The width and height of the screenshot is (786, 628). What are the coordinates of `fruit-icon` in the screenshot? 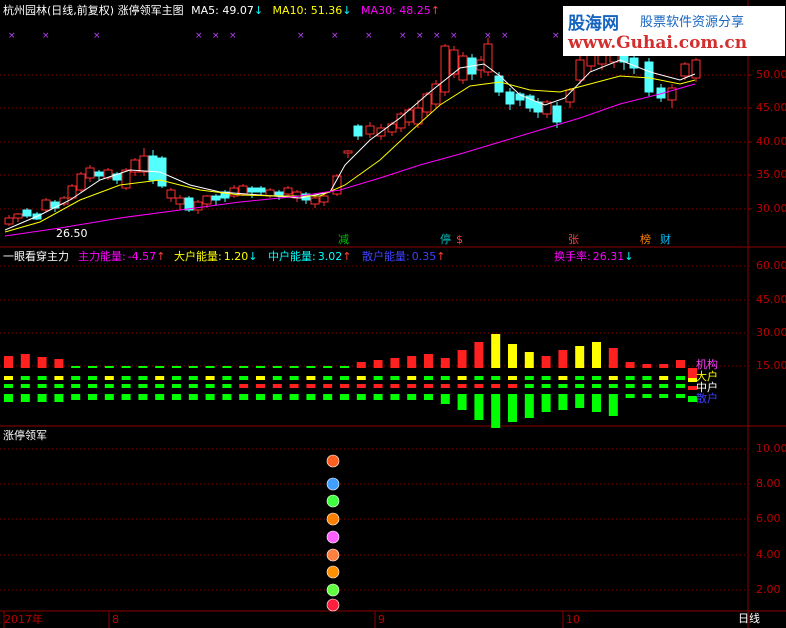 It's located at (333, 555).